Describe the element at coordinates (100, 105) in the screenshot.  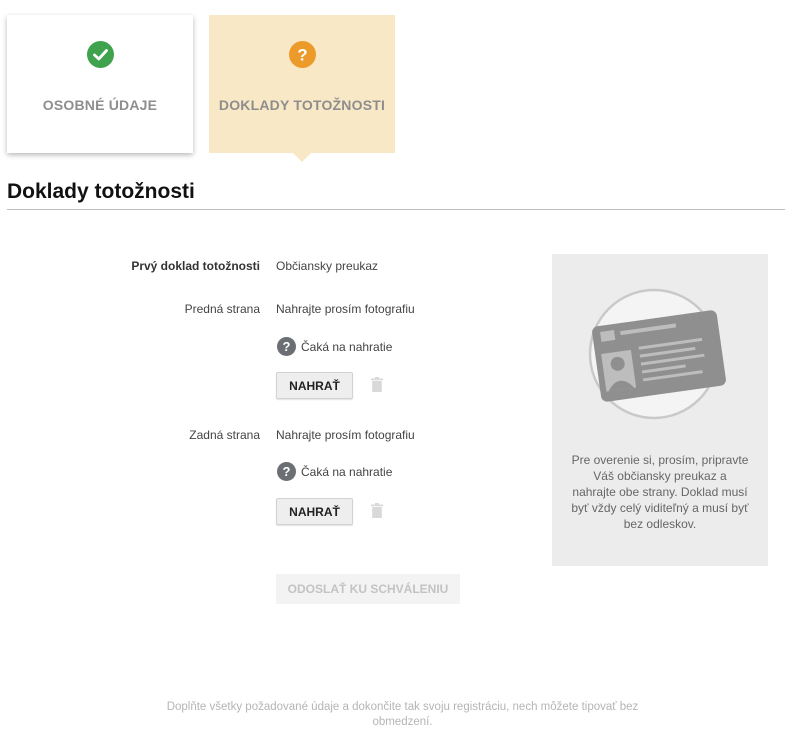
I see `step-label: OSOBNÉ ÚDAJE` at that location.